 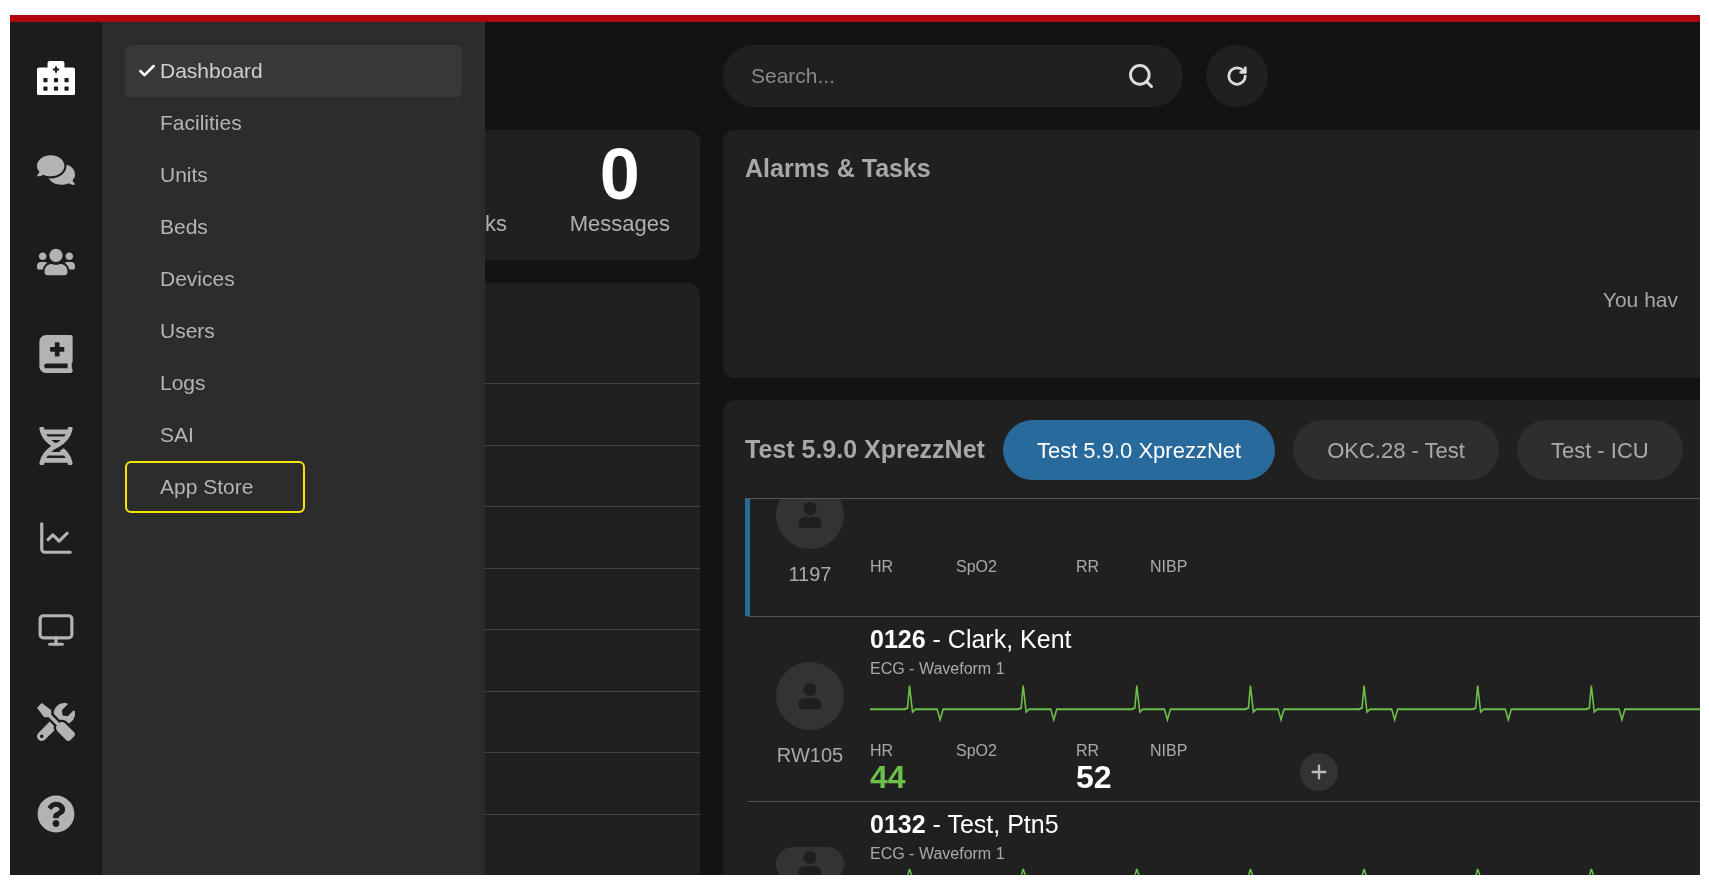 I want to click on avatar-icon, so click(x=810, y=524).